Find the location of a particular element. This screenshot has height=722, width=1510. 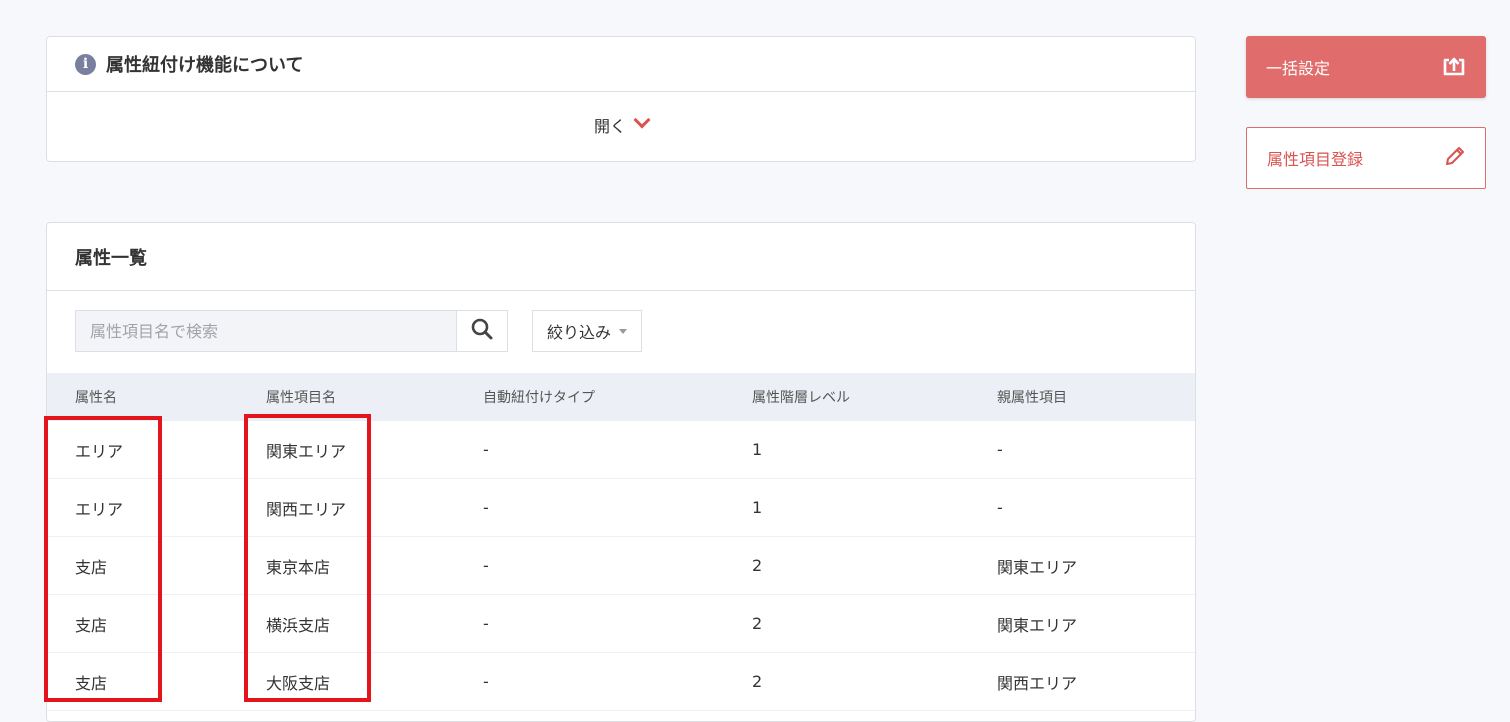

register-attribute-item-label: 属性項目登録 is located at coordinates (1315, 159).